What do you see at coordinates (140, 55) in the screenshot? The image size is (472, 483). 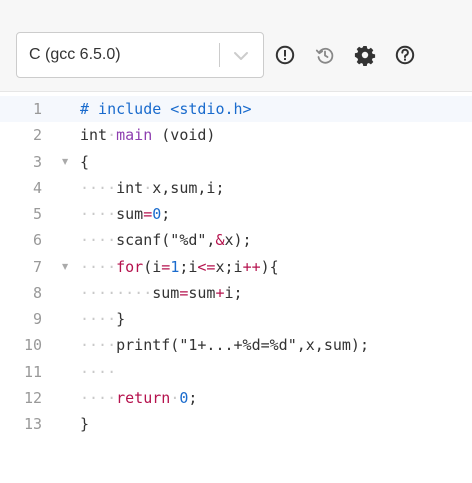 I see `language-select: C (gcc 6.5.0)` at bounding box center [140, 55].